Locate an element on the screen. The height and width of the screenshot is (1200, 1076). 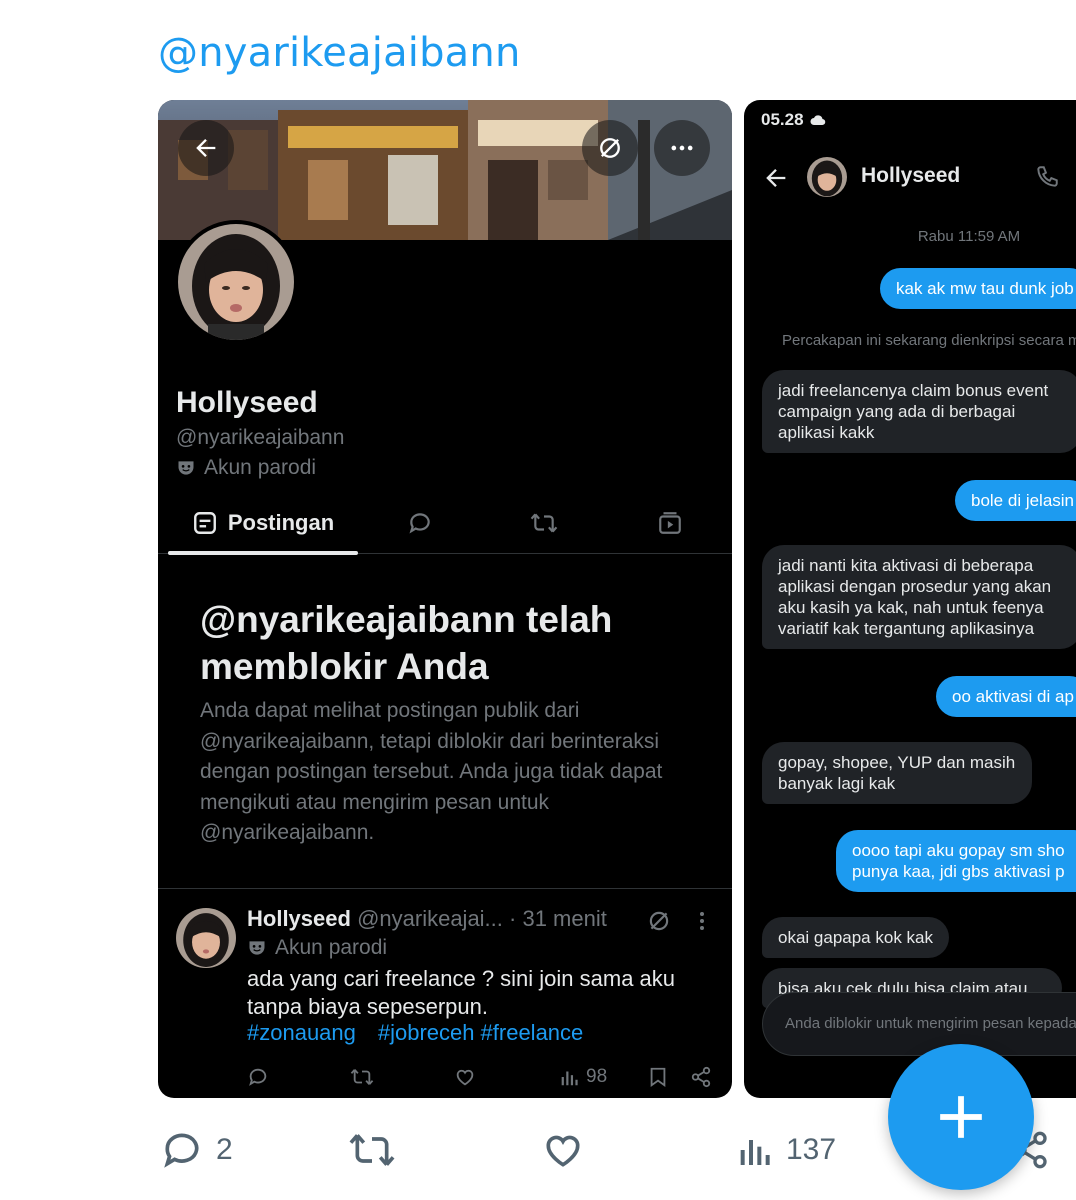
plus-icon is located at coordinates (961, 1117).